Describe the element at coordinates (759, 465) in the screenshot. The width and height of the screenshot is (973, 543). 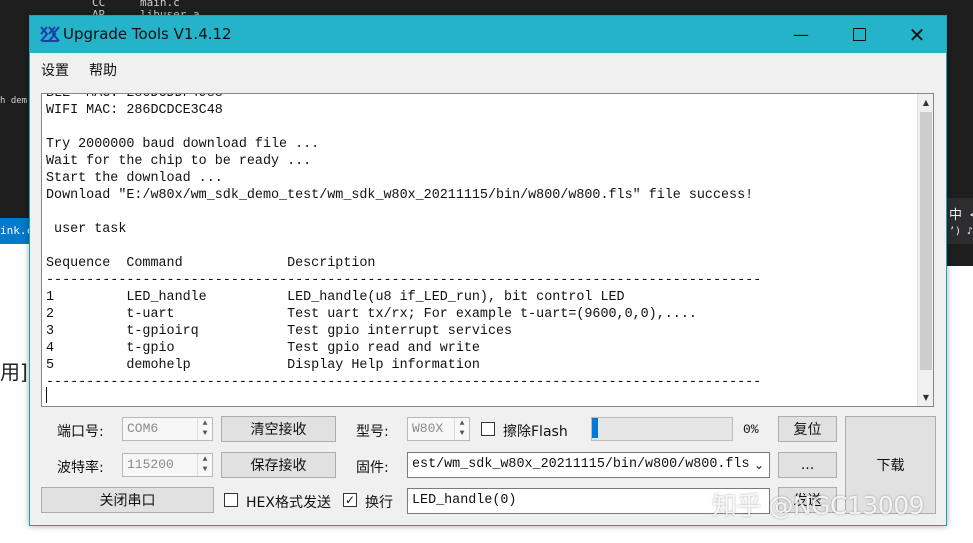
I see `chevron-down-icon: ⌄` at that location.